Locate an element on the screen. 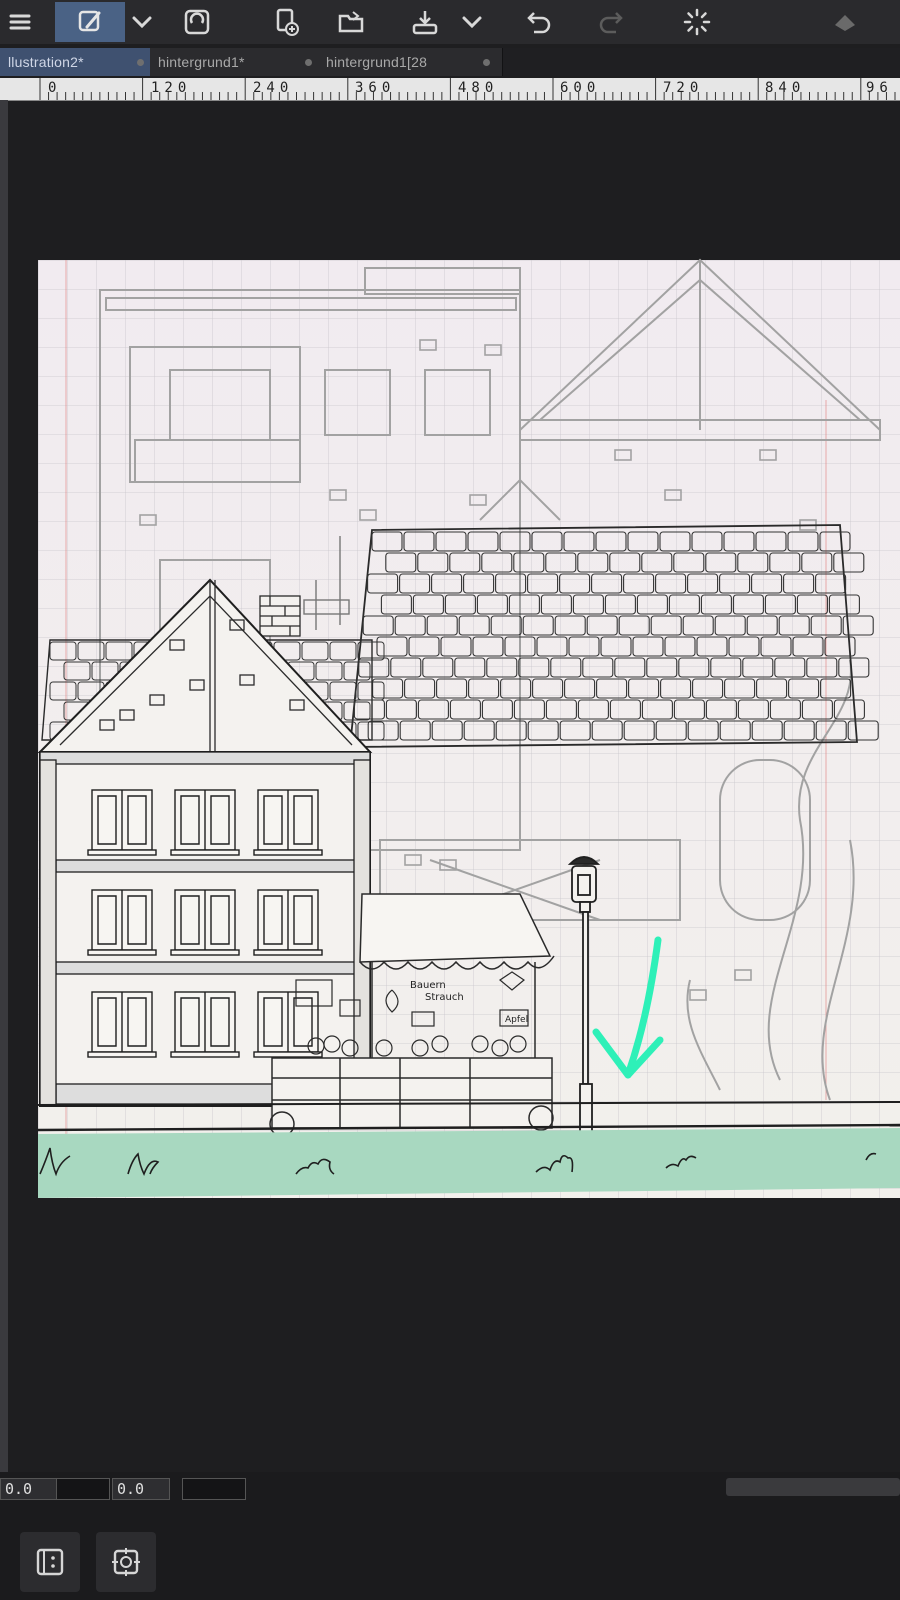 The image size is (900, 1600). save-button is located at coordinates (425, 22).